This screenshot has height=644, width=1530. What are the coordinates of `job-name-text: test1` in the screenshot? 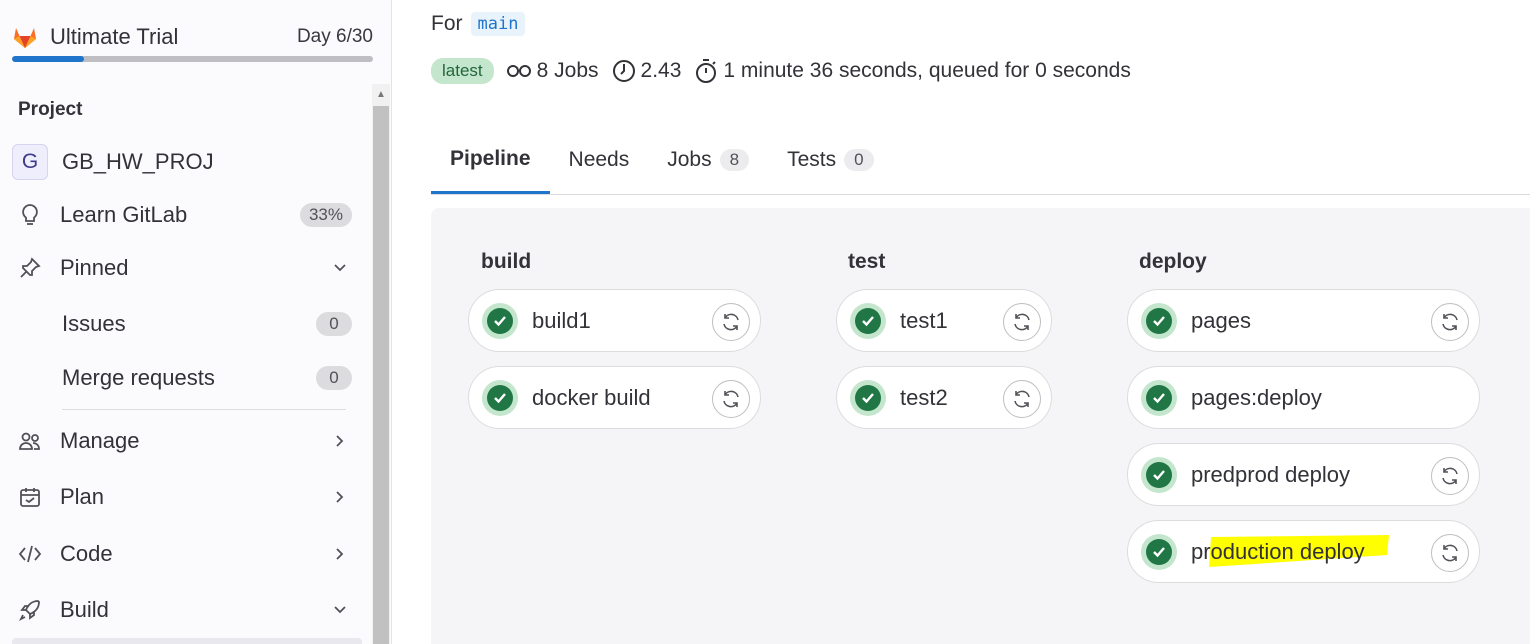 It's located at (924, 320).